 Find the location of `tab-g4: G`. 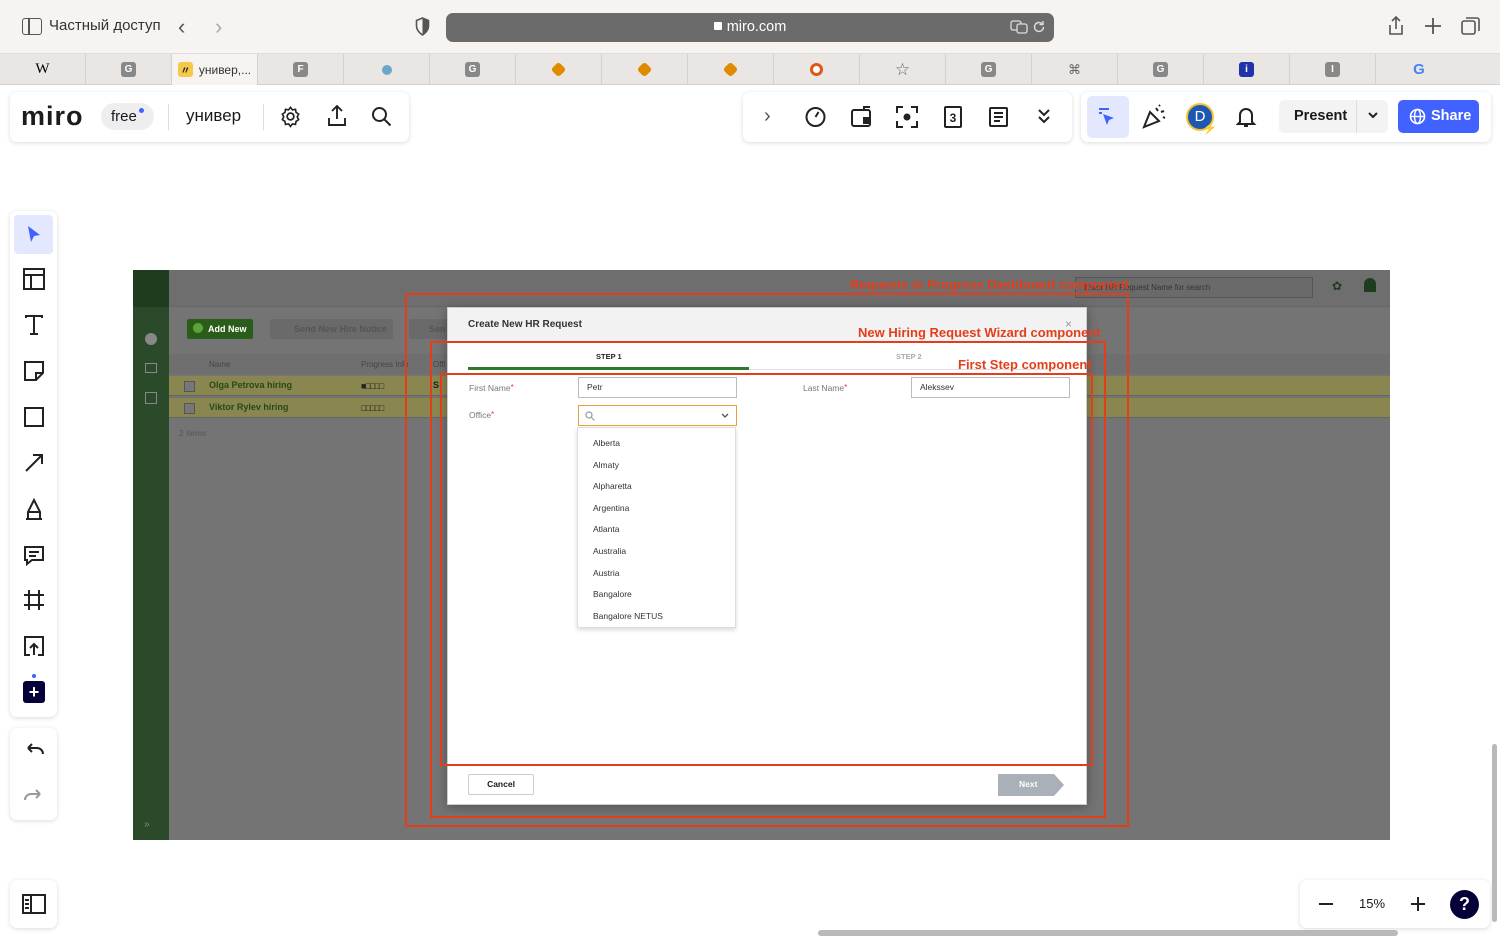

tab-g4: G is located at coordinates (1161, 69).